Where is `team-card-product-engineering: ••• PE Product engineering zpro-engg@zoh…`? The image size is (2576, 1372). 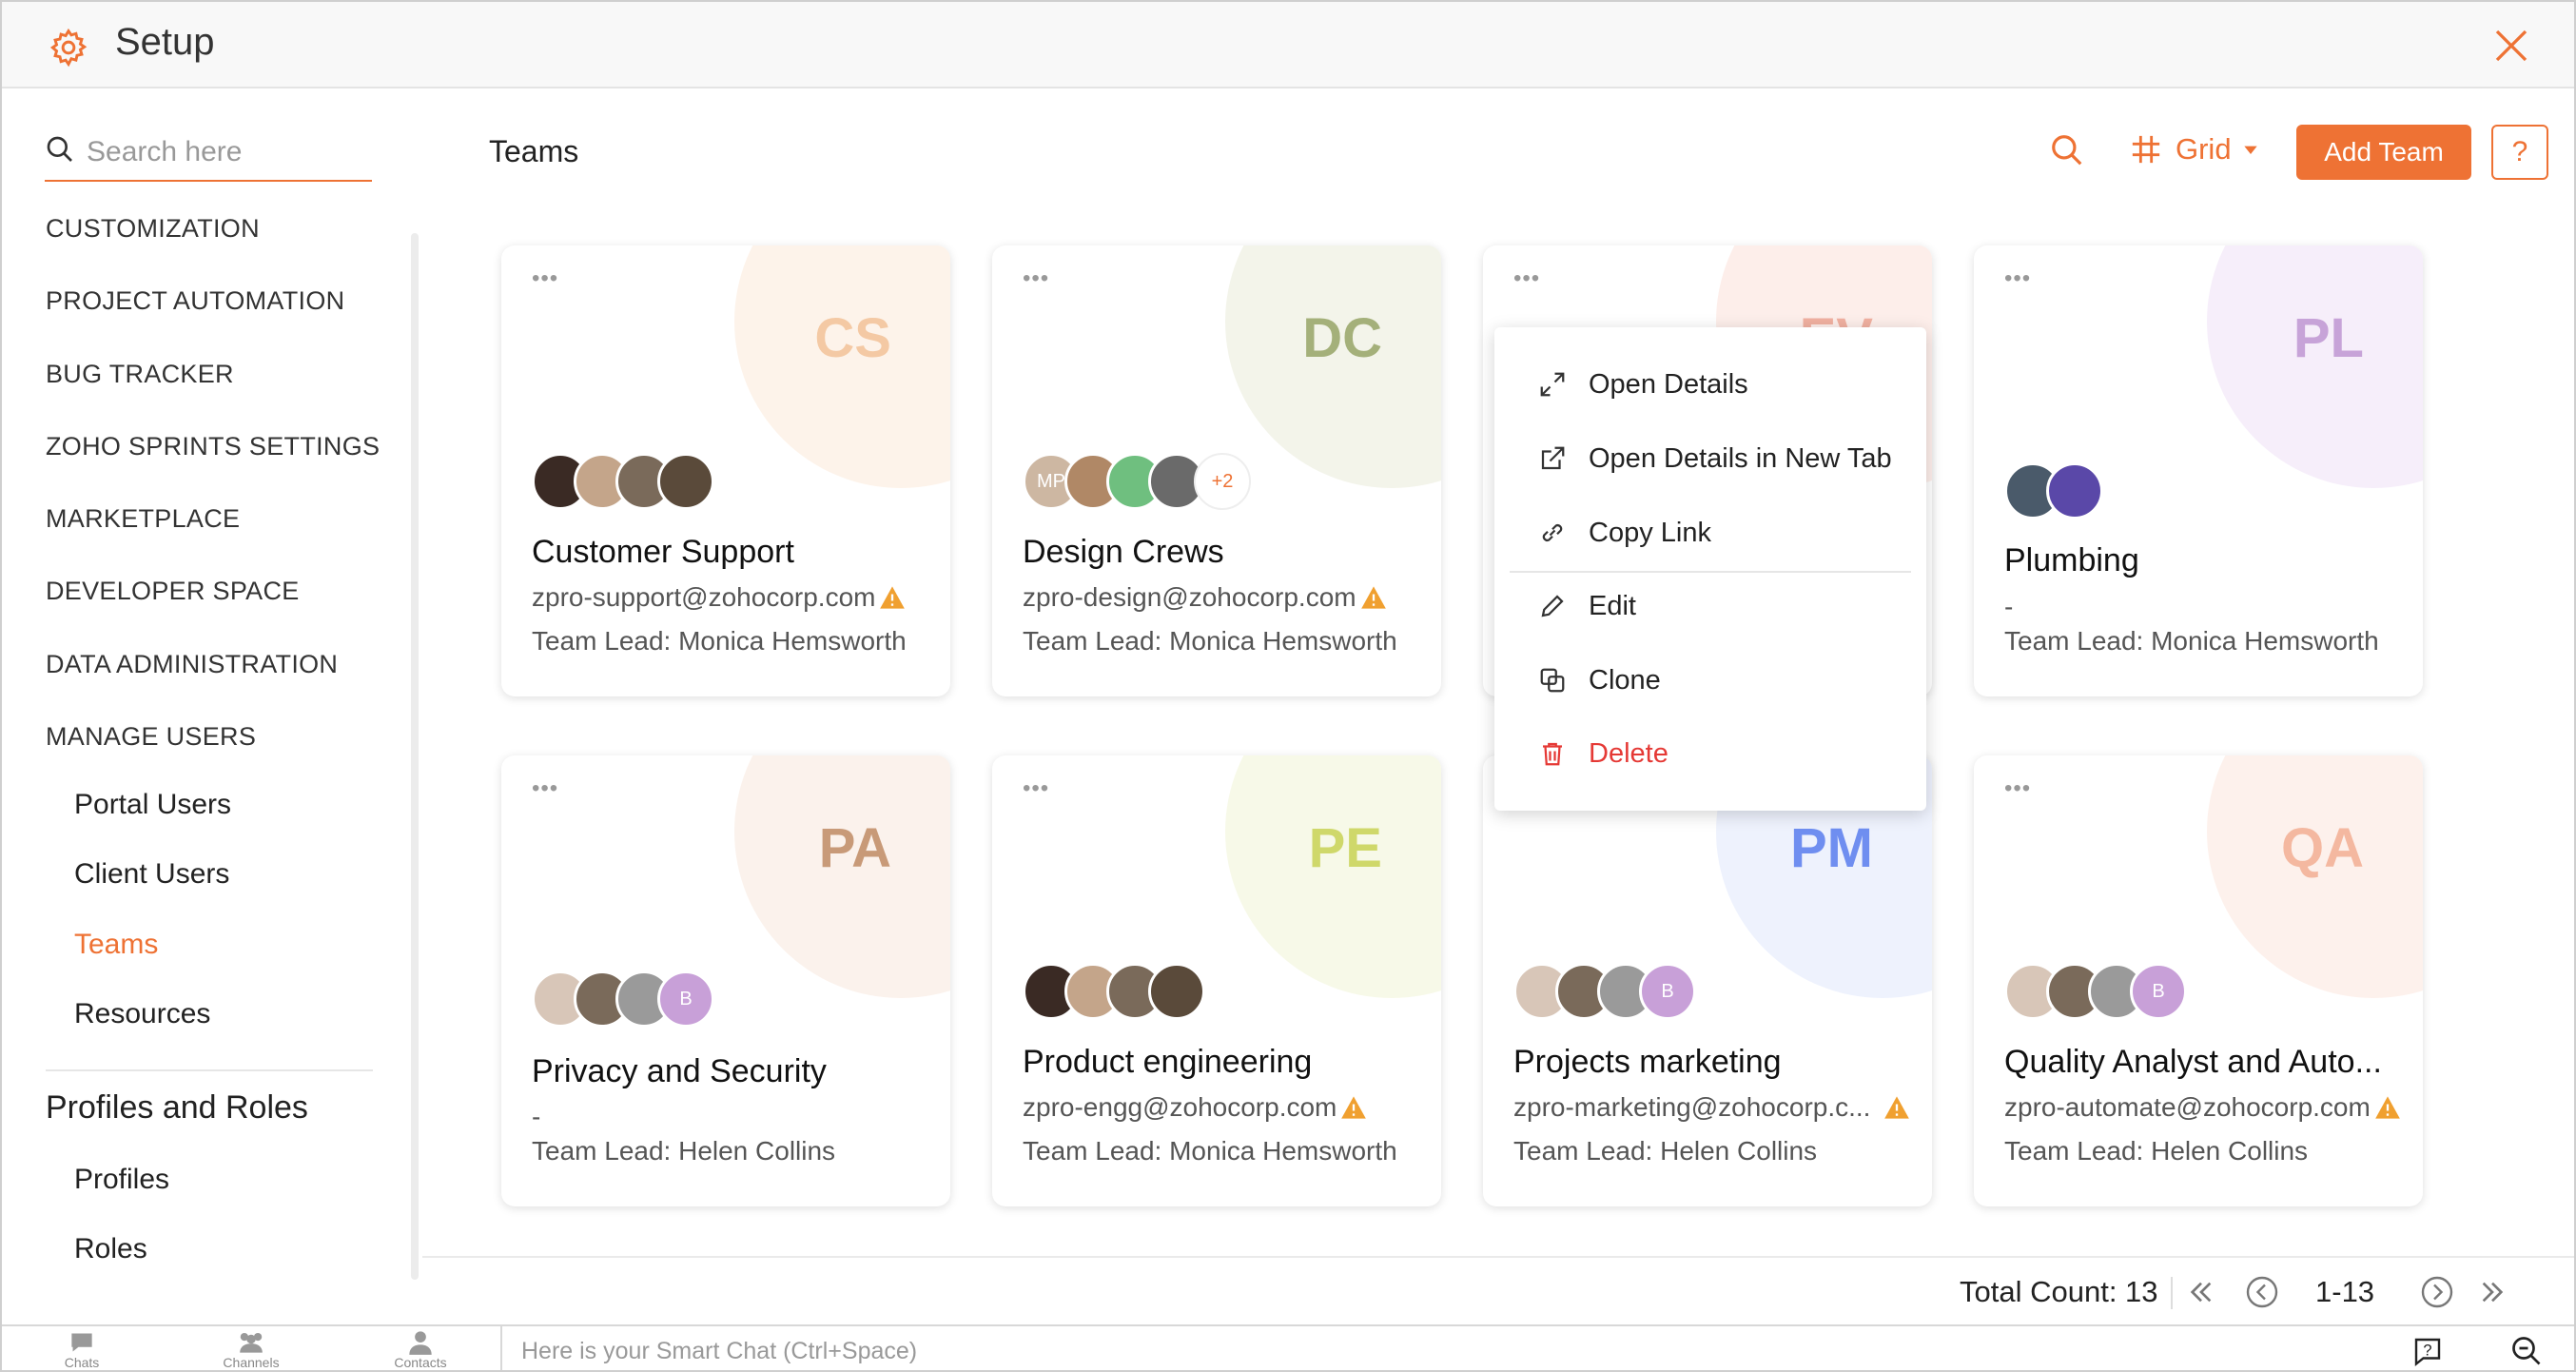 team-card-product-engineering: ••• PE Product engineering zpro-engg@zoh… is located at coordinates (1216, 981).